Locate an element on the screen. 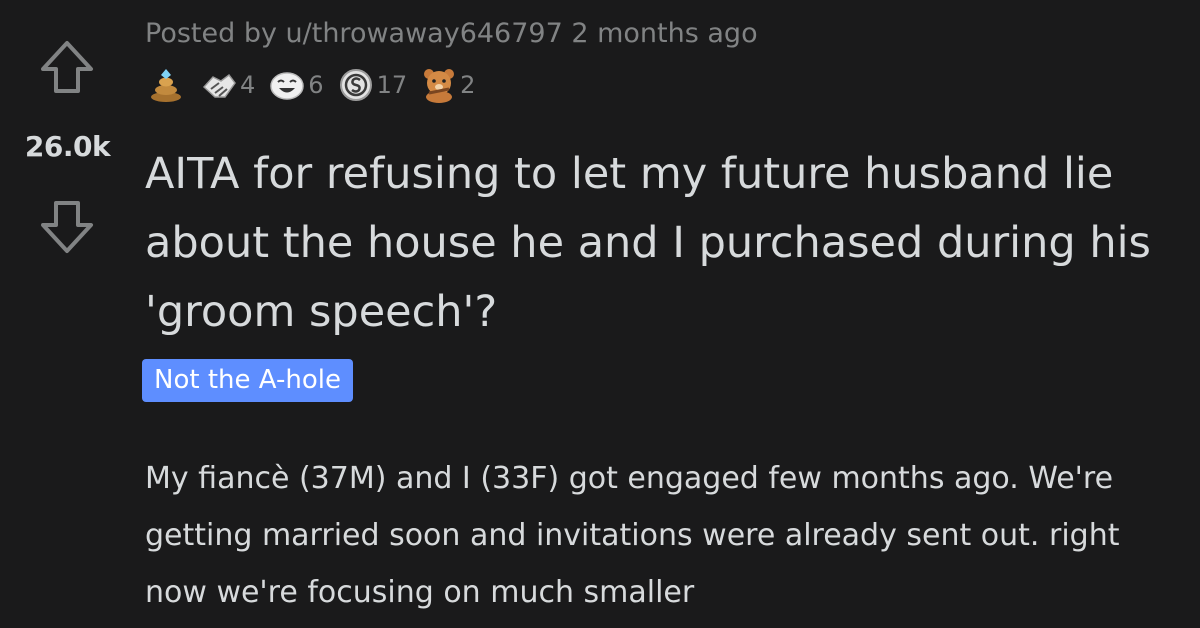 The width and height of the screenshot is (1200, 628). silver-coin-award-icon is located at coordinates (355, 85).